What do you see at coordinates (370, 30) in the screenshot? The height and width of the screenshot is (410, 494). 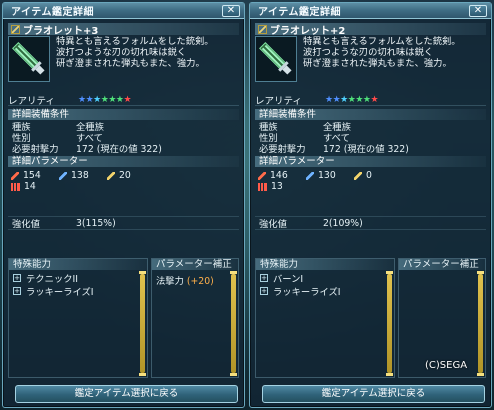 I see `item-name-row: ブラオレット+2` at bounding box center [370, 30].